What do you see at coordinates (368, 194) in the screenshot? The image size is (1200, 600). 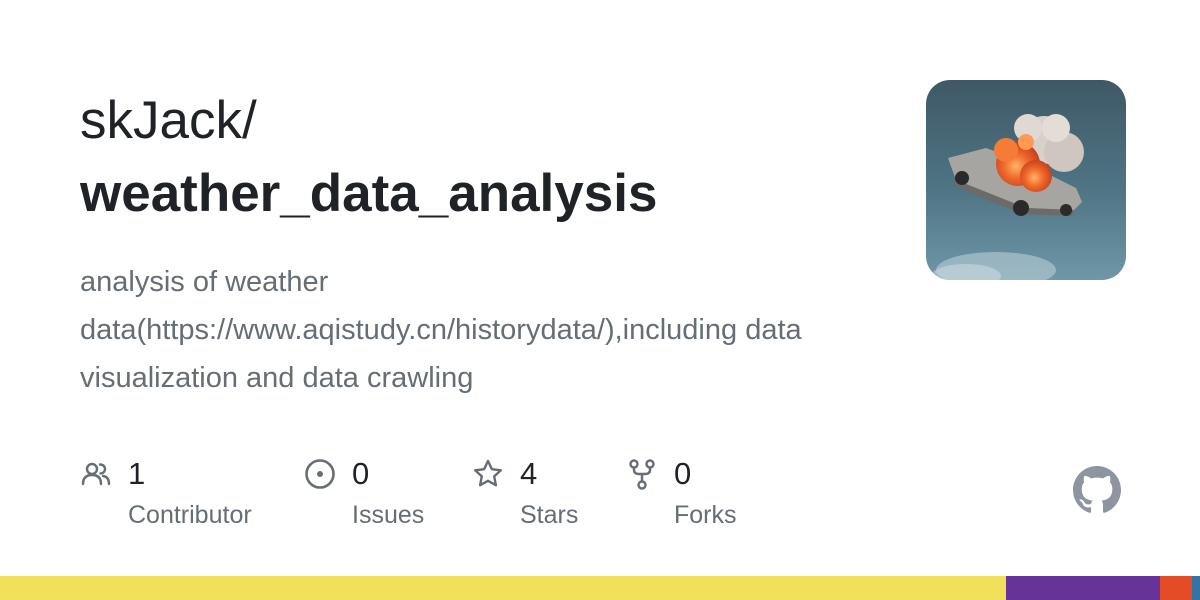 I see `repo-name: weather_data_analysis` at bounding box center [368, 194].